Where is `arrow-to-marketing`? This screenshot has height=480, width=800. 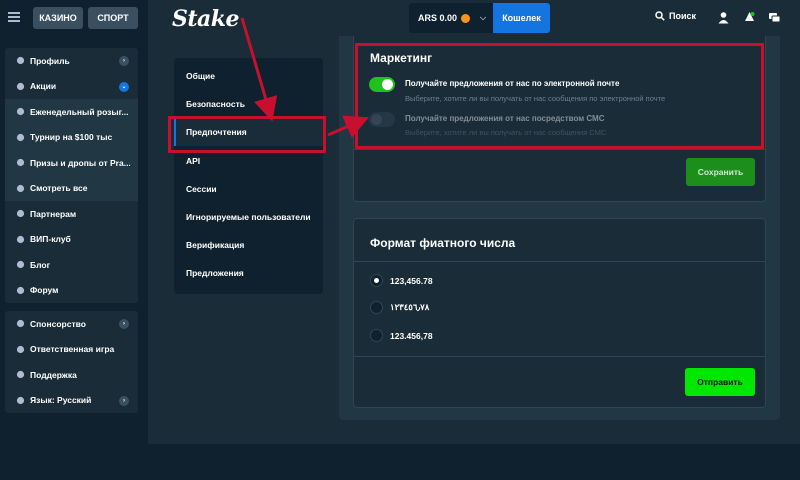 arrow-to-marketing is located at coordinates (348, 126).